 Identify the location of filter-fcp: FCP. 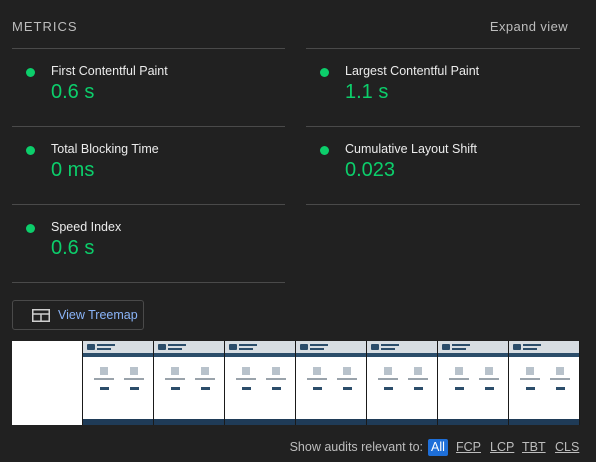
(468, 447).